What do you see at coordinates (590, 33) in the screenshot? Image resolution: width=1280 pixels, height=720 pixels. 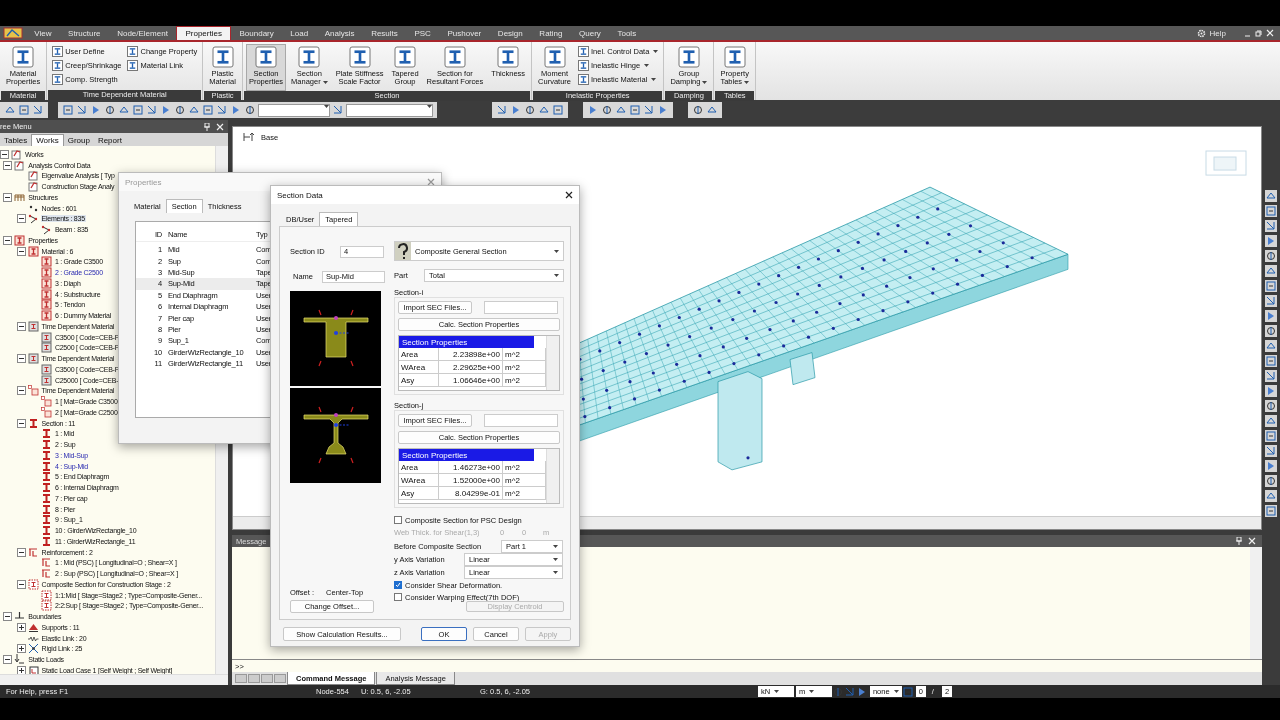 I see `menu-tab: Query` at bounding box center [590, 33].